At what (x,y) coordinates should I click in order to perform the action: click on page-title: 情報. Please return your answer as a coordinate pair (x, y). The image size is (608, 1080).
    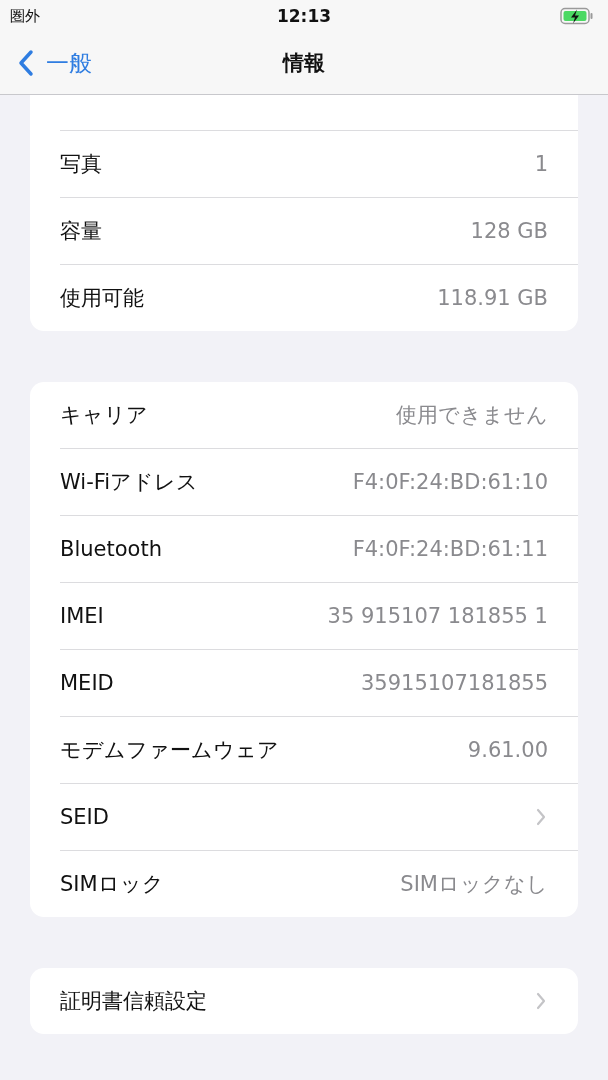
    Looking at the image, I should click on (304, 63).